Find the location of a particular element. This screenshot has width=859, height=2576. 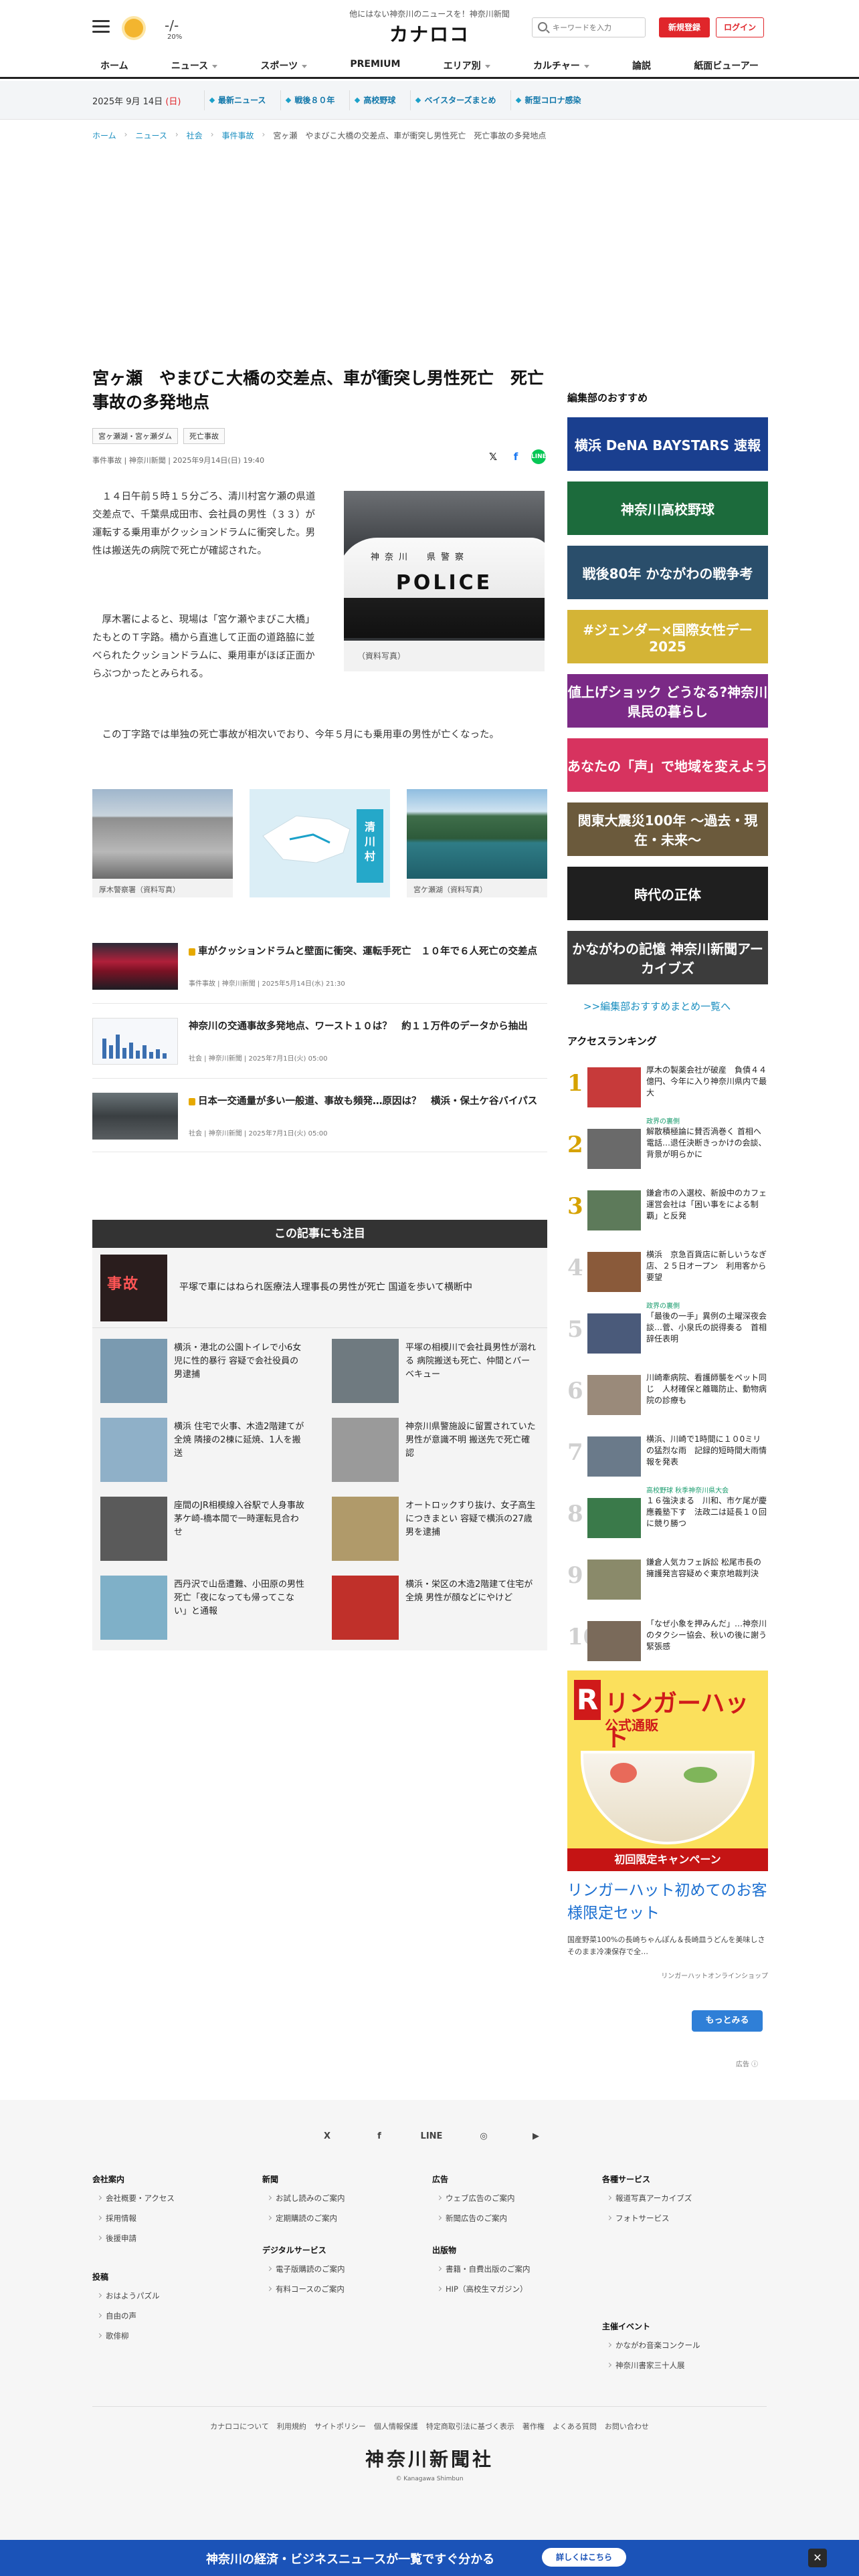

ad-more-button: もっとみる is located at coordinates (728, 2021).